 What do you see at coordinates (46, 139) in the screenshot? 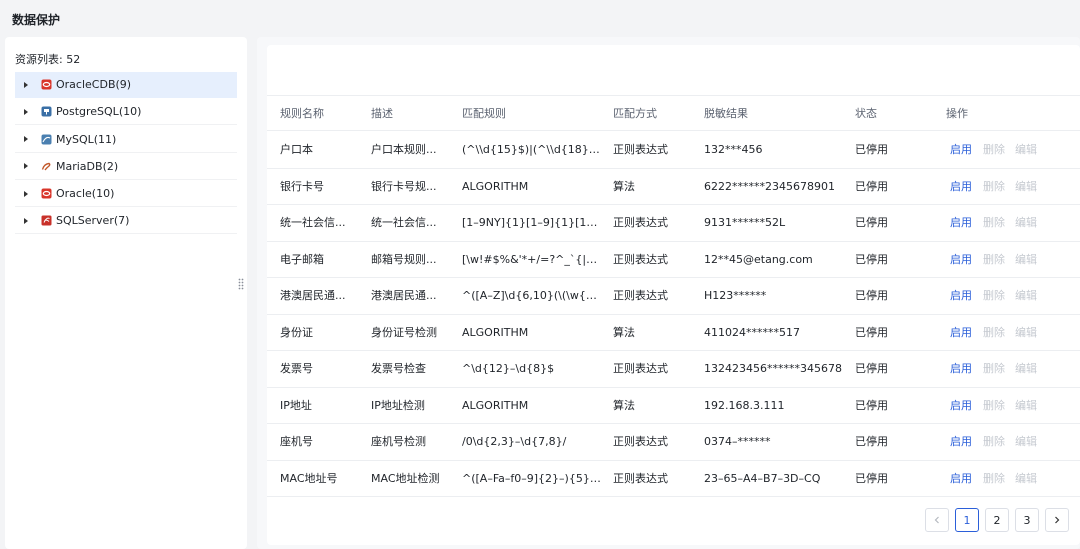
I see `mysql-icon` at bounding box center [46, 139].